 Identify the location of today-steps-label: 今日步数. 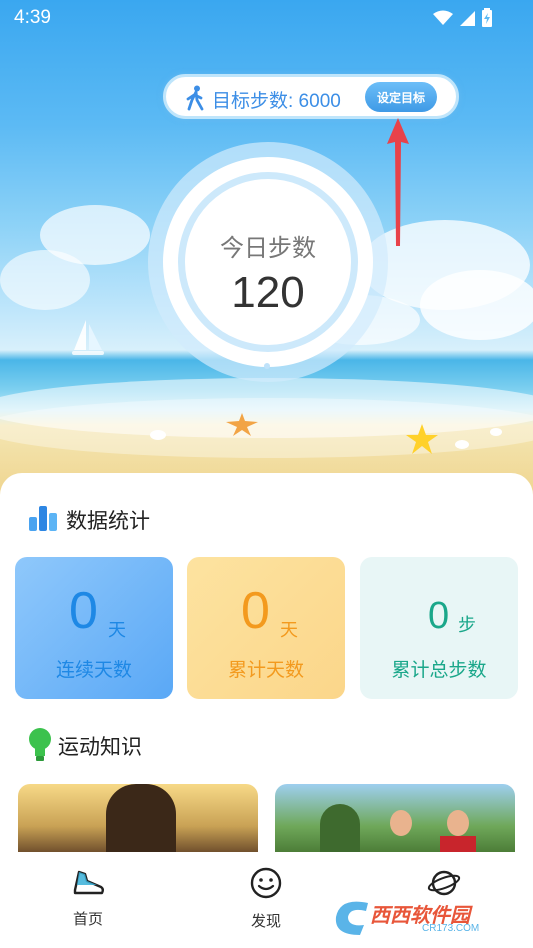
(268, 248).